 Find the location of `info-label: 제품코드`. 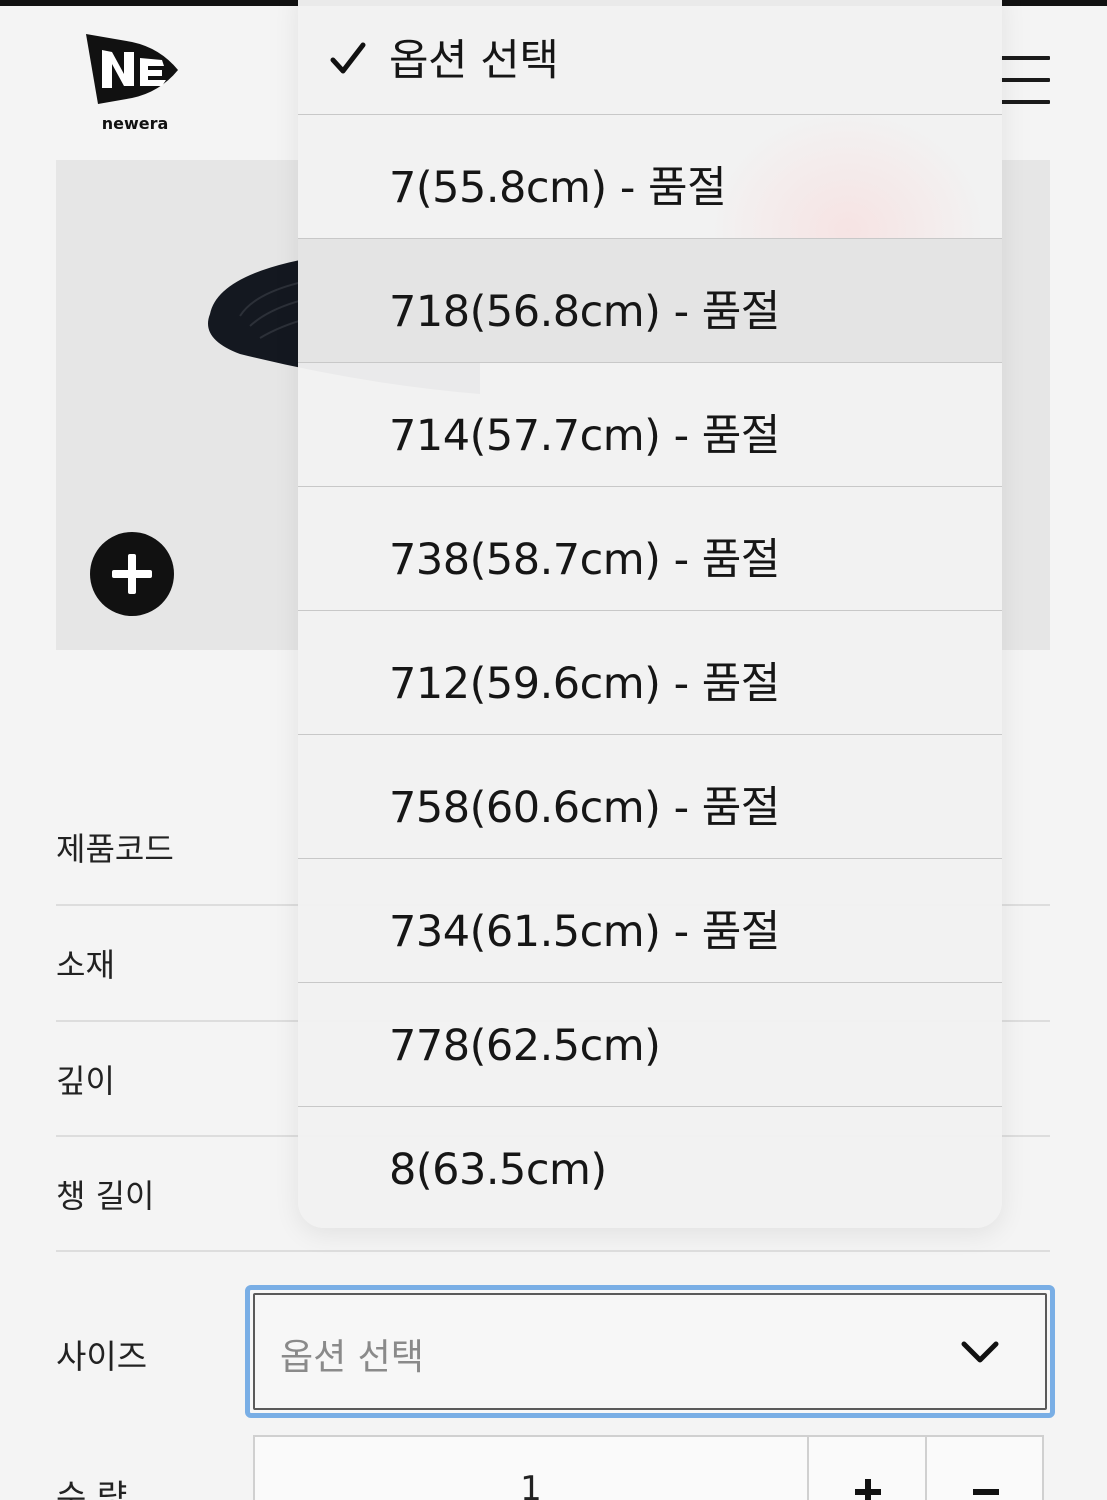

info-label: 제품코드 is located at coordinates (115, 849).